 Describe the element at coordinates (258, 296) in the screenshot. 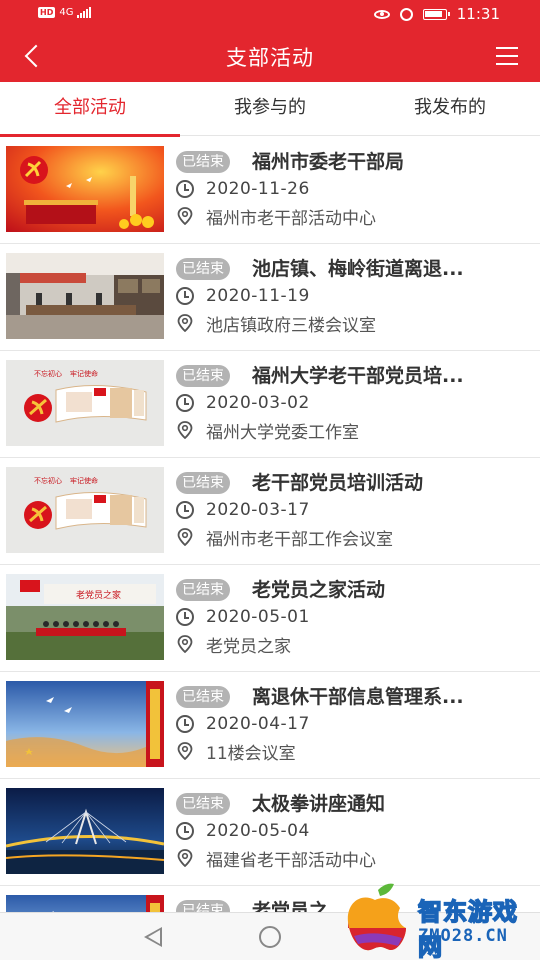

I see `activity-date: 2020-11-19` at that location.